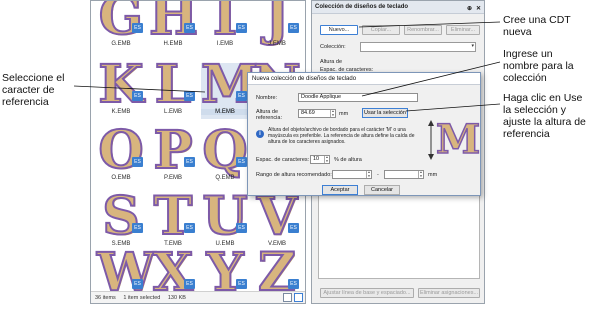 The width and height of the screenshot is (593, 317). Describe the element at coordinates (333, 47) in the screenshot. I see `collection-label: Colección:` at that location.